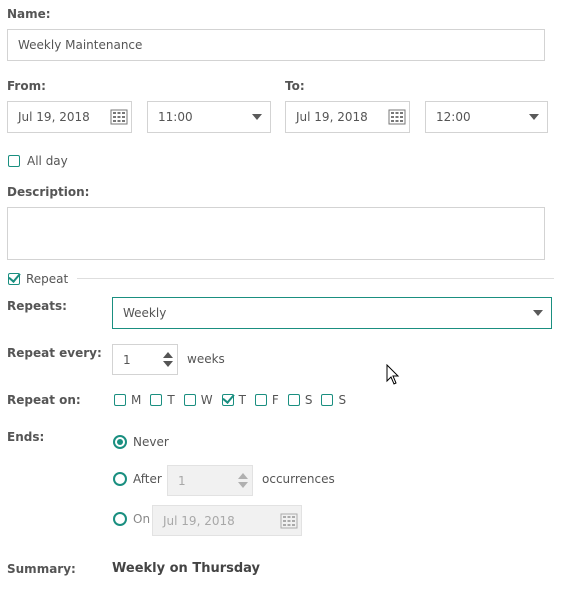 This screenshot has height=602, width=561. What do you see at coordinates (120, 442) in the screenshot?
I see `ends-never-radio` at bounding box center [120, 442].